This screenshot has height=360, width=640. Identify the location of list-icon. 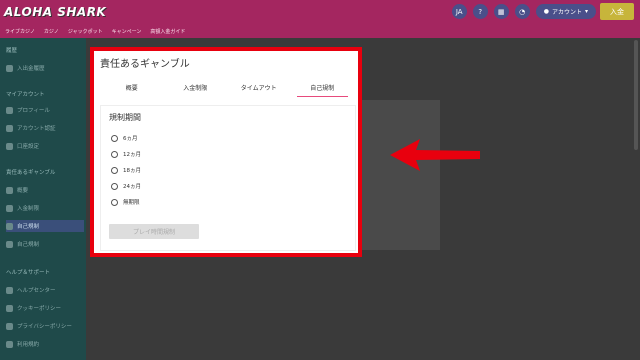
(9, 68).